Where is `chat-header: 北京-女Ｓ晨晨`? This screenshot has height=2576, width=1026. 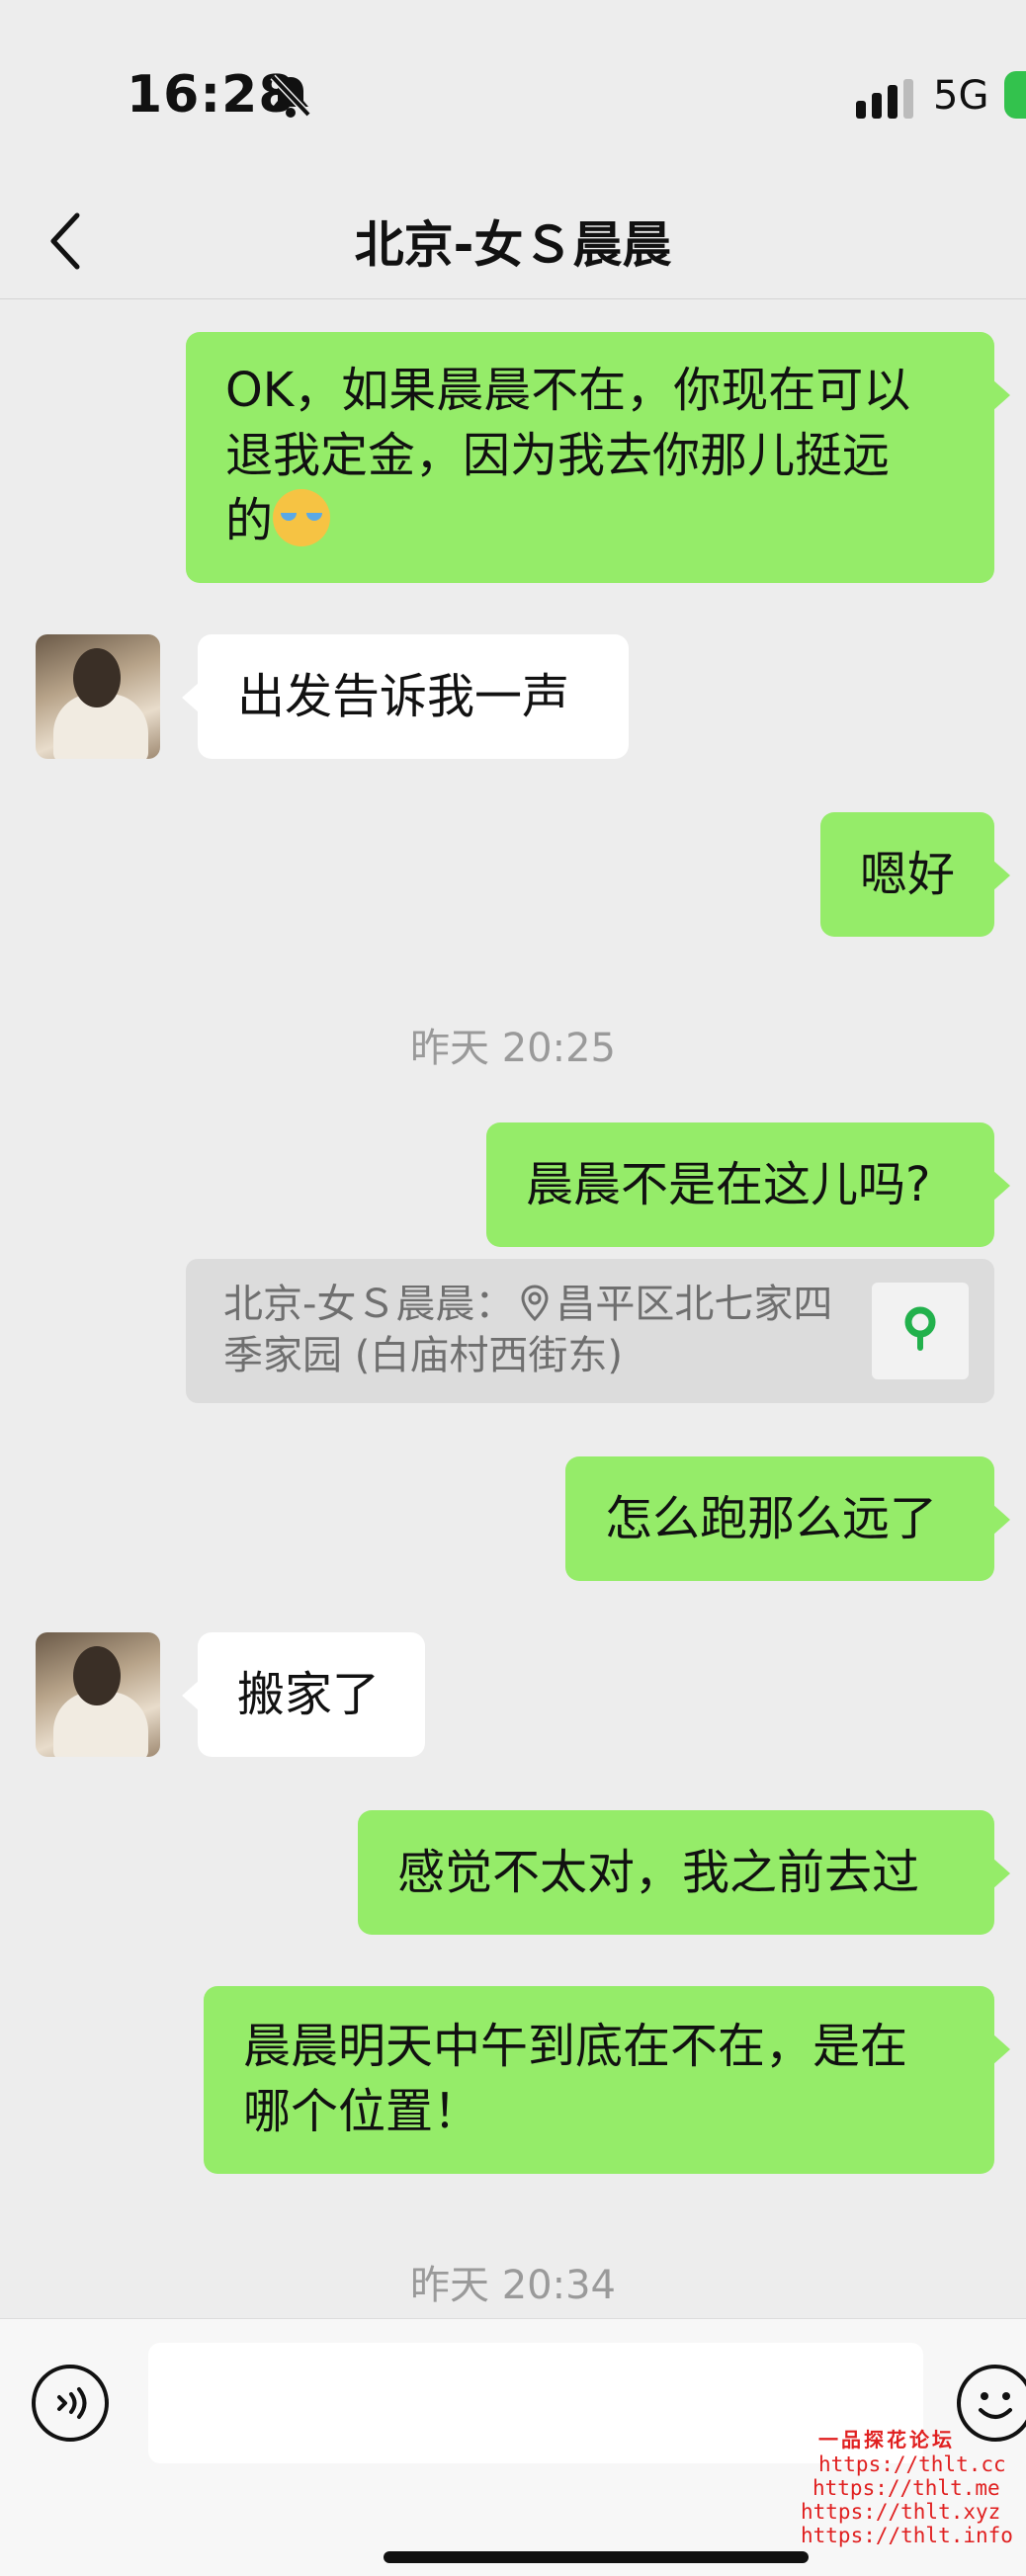
chat-header: 北京-女Ｓ晨晨 is located at coordinates (513, 243).